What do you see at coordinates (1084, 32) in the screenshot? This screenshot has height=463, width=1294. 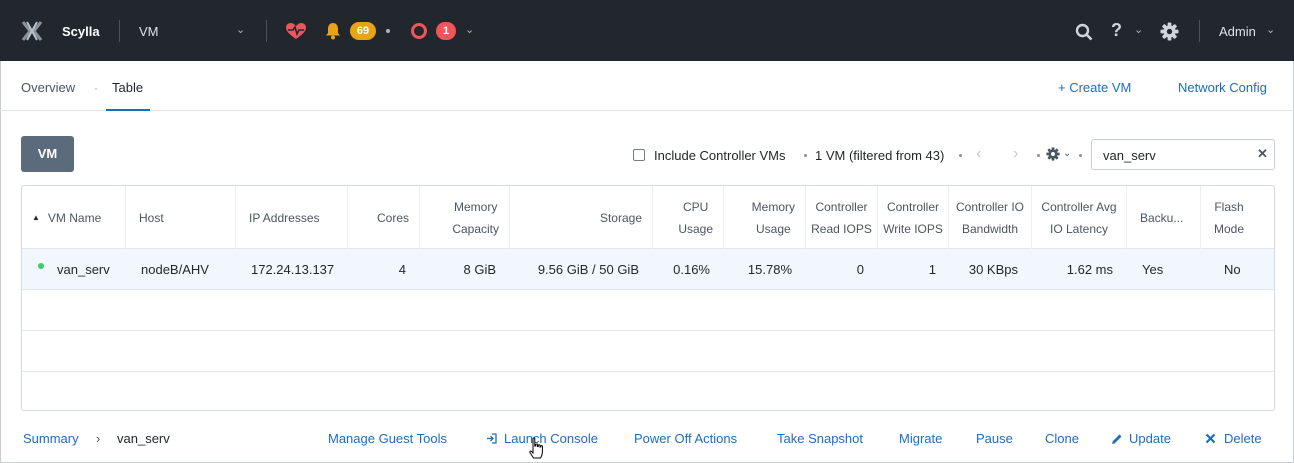 I see `search-icon` at bounding box center [1084, 32].